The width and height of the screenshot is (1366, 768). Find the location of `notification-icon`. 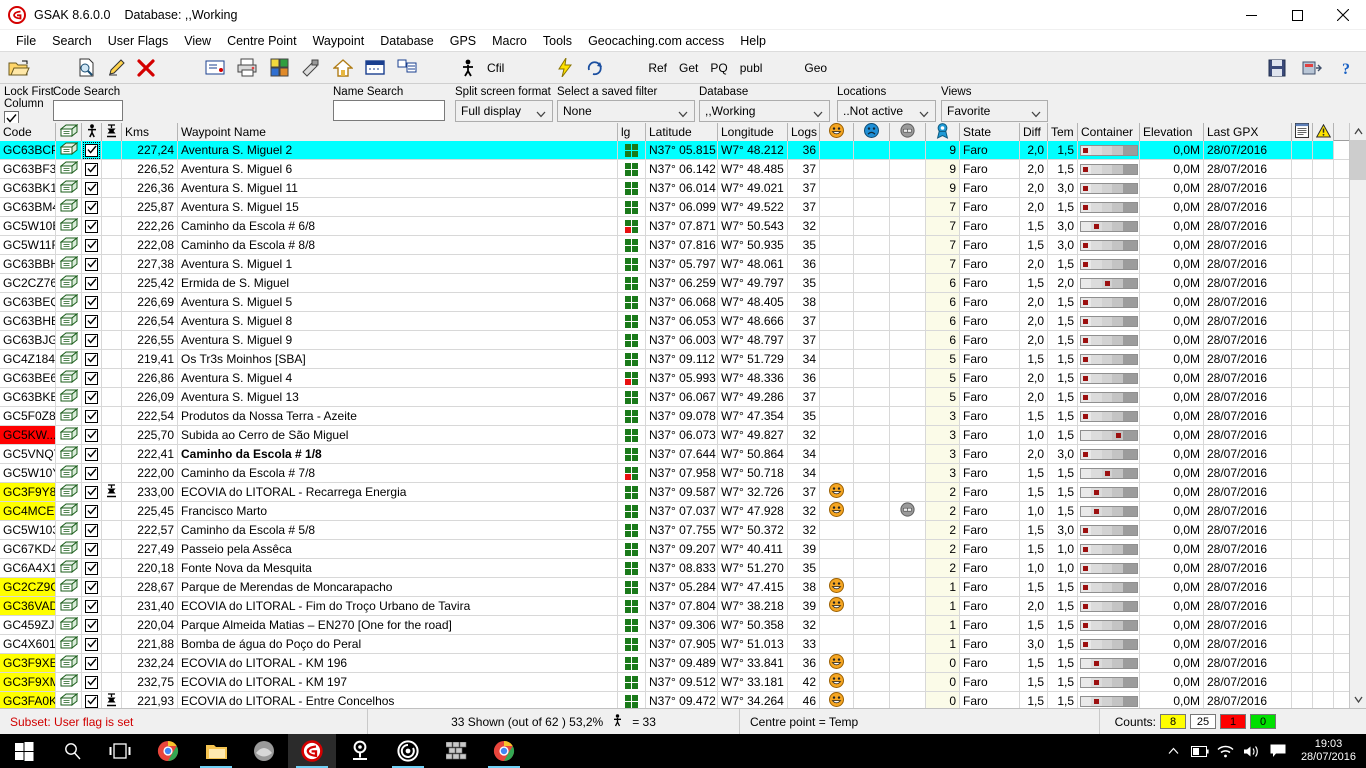

notification-icon is located at coordinates (1278, 751).